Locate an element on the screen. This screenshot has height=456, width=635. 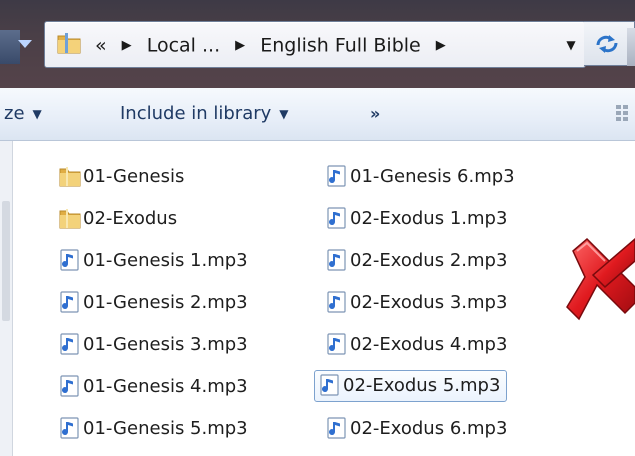
list-item-mp3: 02-Exodus 4.mp3 is located at coordinates (417, 345).